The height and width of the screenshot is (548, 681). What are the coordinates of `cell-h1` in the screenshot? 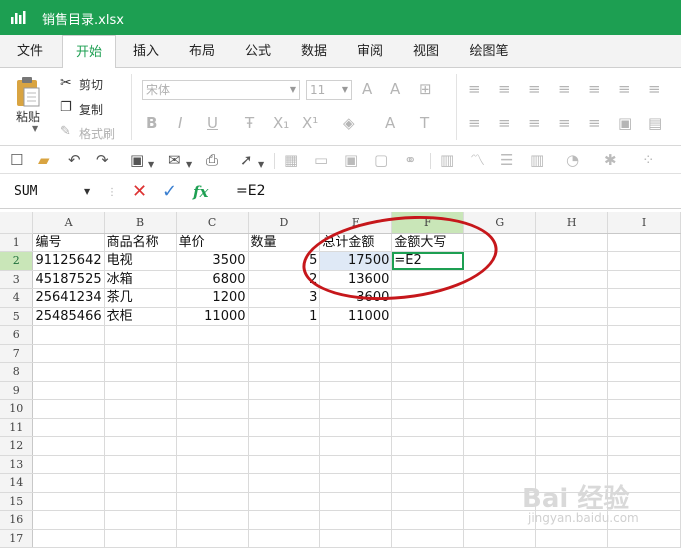 It's located at (572, 242).